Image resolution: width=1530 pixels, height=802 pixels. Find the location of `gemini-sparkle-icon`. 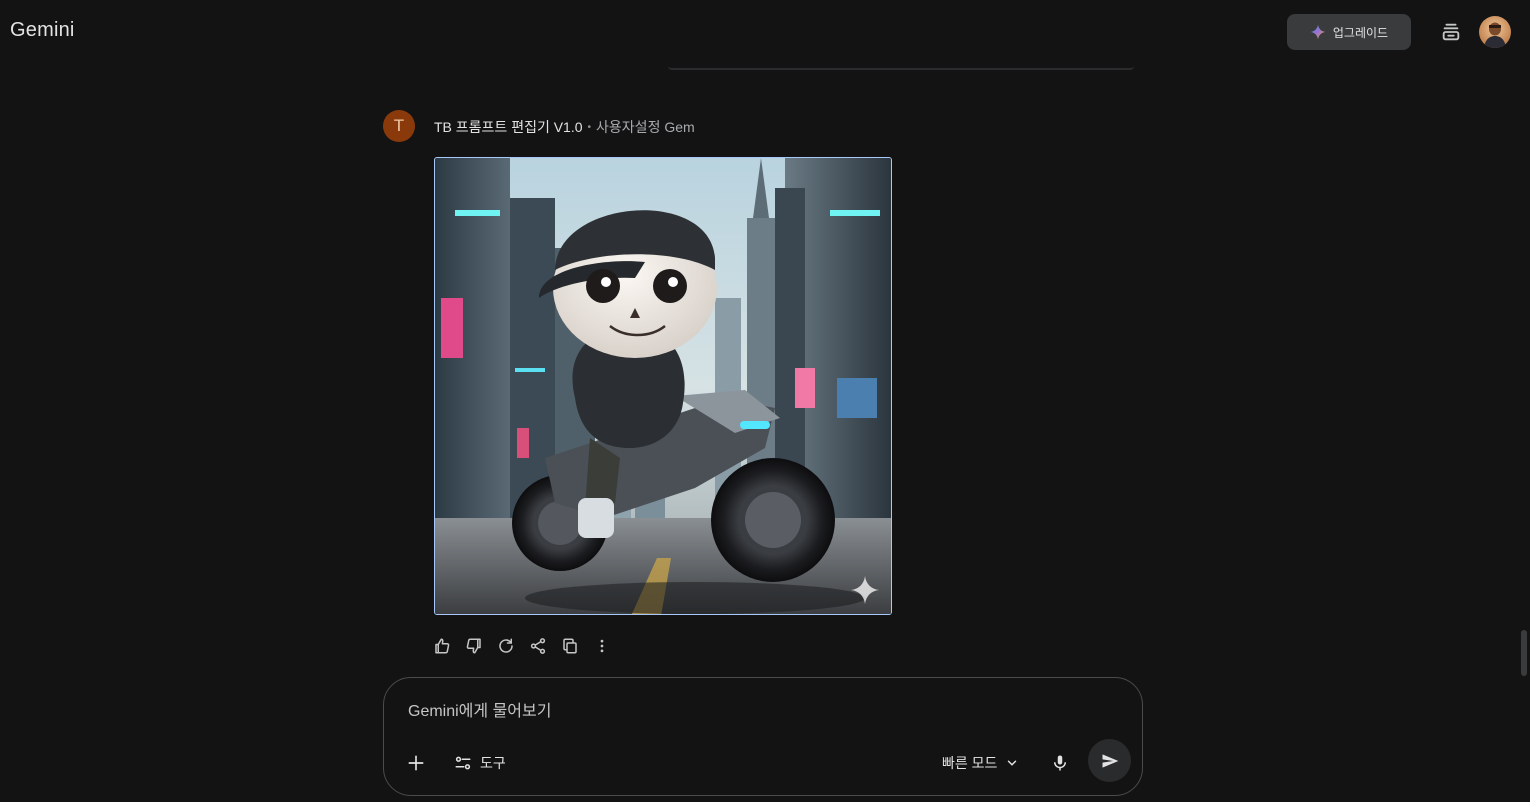

gemini-sparkle-icon is located at coordinates (1318, 32).